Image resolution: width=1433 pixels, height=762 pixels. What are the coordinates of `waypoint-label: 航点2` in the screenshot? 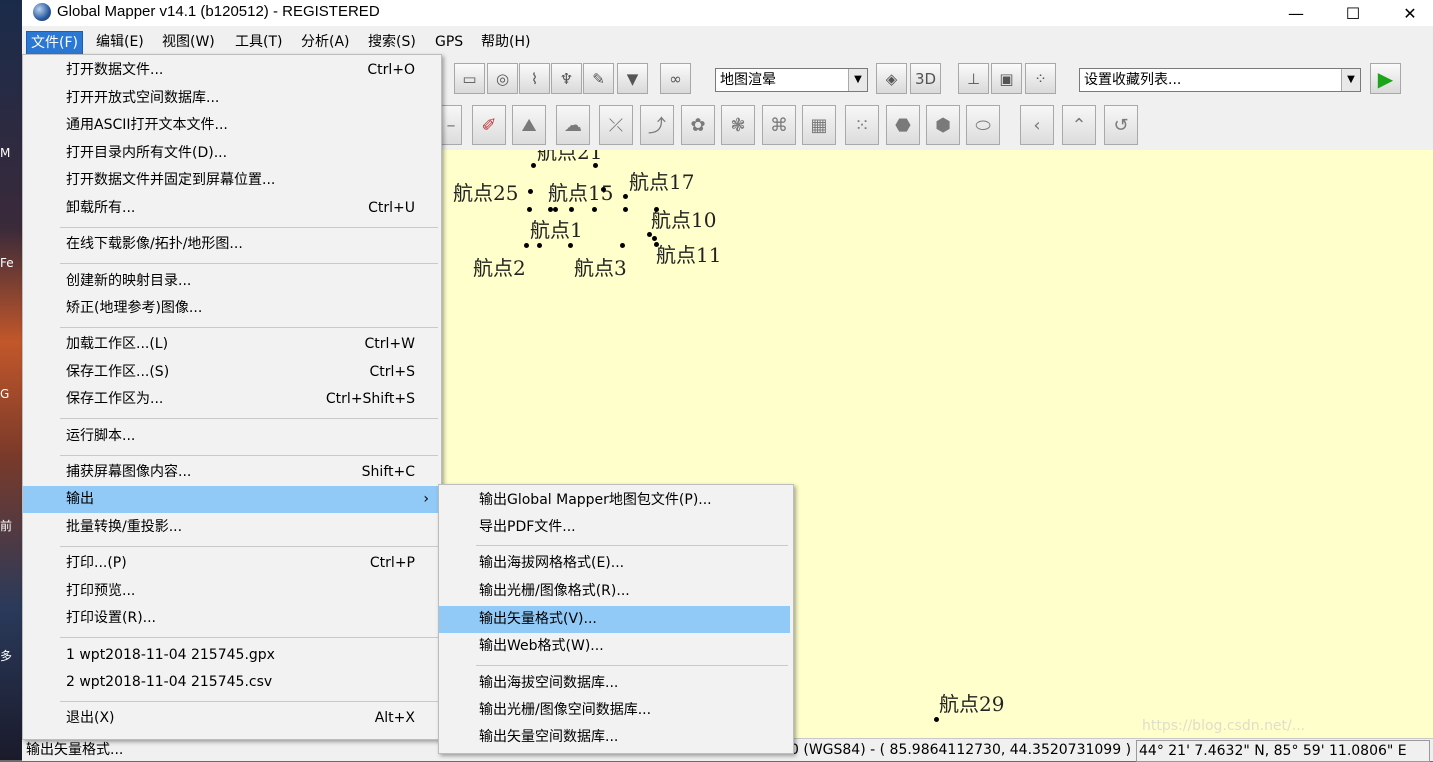 It's located at (499, 266).